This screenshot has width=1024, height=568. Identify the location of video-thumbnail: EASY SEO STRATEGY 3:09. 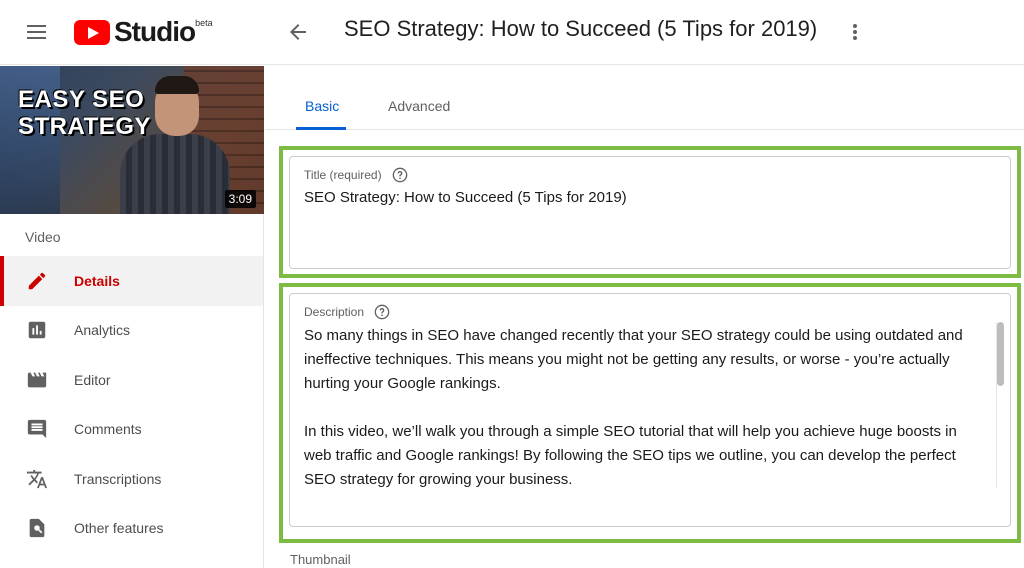
(132, 140).